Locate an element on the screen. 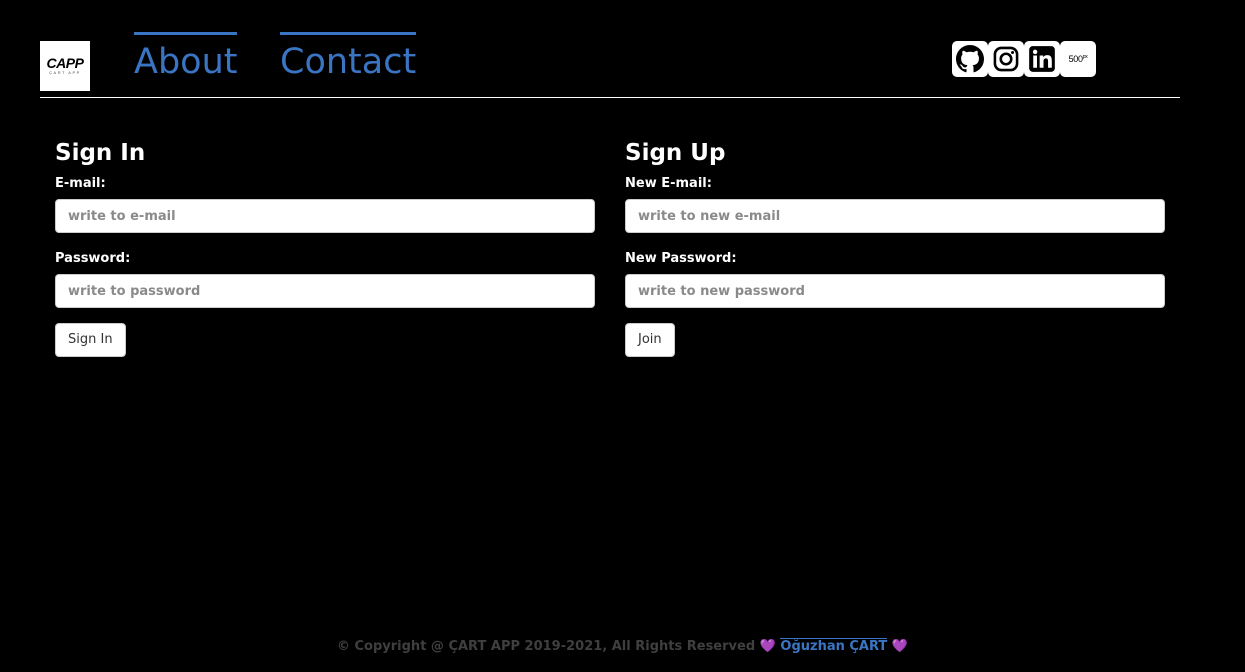 The image size is (1245, 672). signin-email-input is located at coordinates (325, 216).